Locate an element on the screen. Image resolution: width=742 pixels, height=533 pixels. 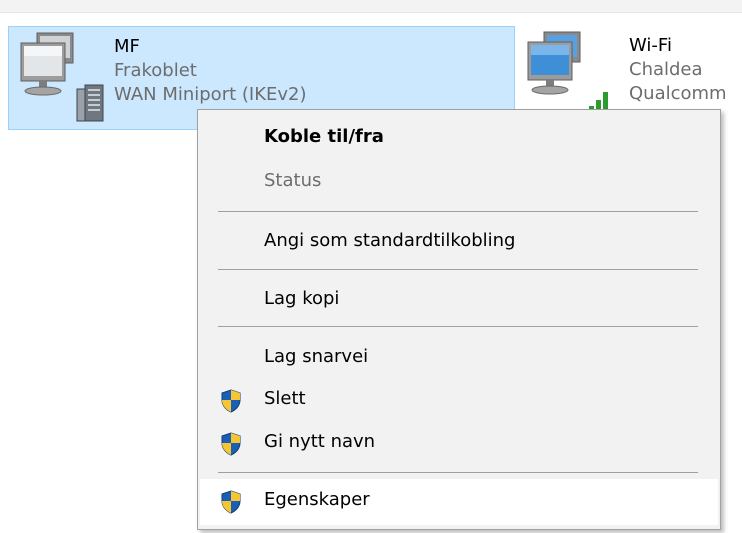
menu-item-rename: Gi nytt navn is located at coordinates (459, 443).